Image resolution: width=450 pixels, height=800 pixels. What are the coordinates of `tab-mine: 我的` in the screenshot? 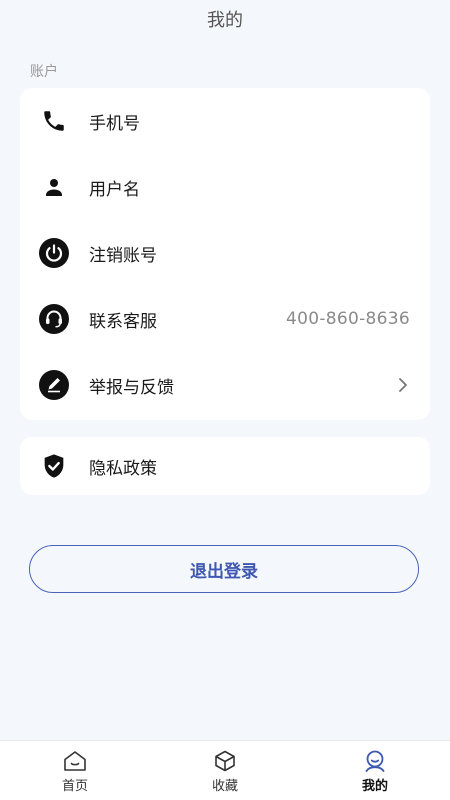 It's located at (375, 770).